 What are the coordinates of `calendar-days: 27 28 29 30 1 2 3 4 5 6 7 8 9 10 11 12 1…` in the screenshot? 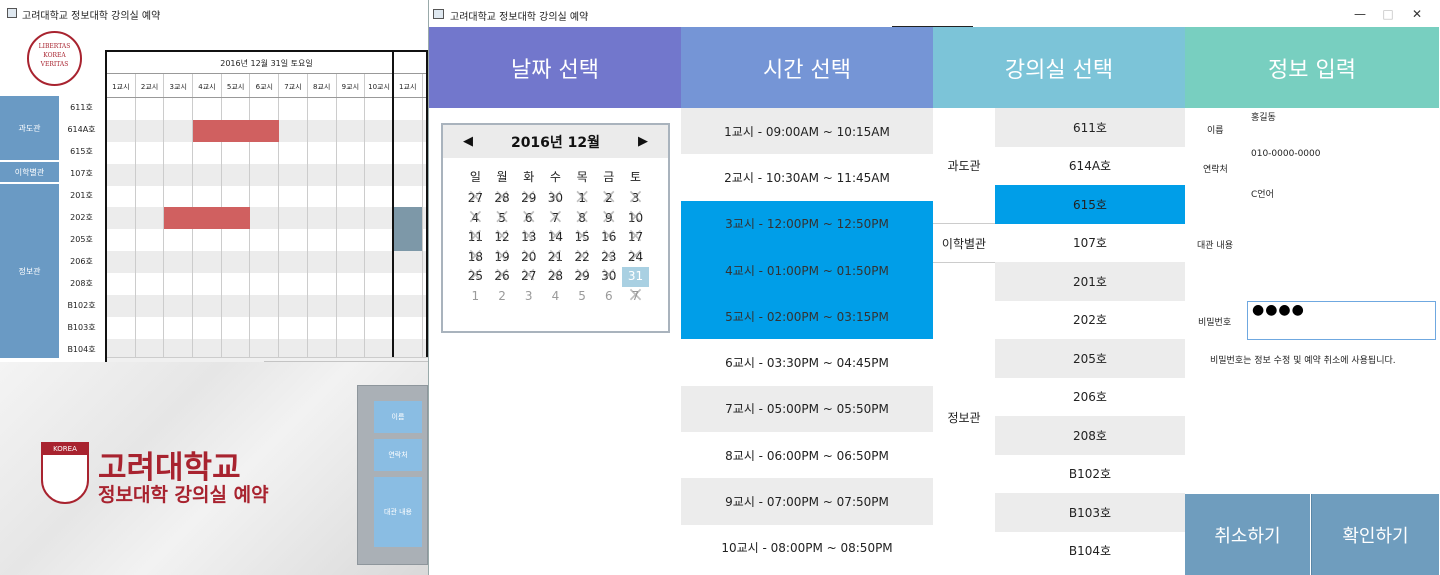 It's located at (548, 245).